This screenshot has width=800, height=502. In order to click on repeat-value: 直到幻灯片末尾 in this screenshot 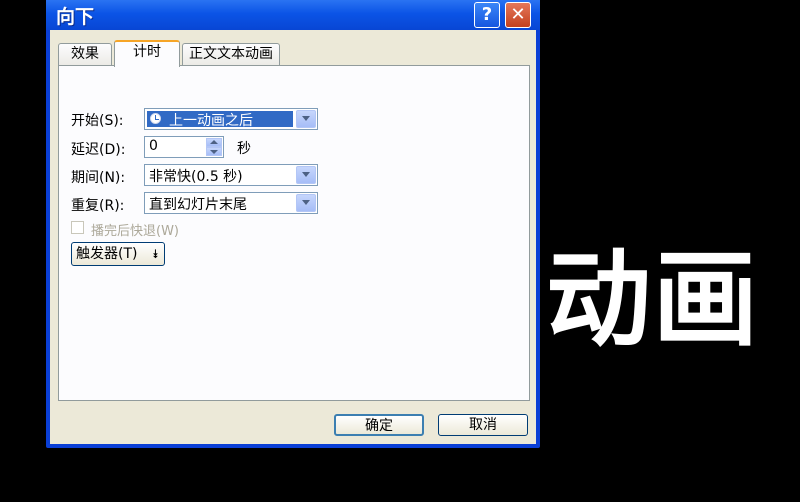, I will do `click(198, 205)`.